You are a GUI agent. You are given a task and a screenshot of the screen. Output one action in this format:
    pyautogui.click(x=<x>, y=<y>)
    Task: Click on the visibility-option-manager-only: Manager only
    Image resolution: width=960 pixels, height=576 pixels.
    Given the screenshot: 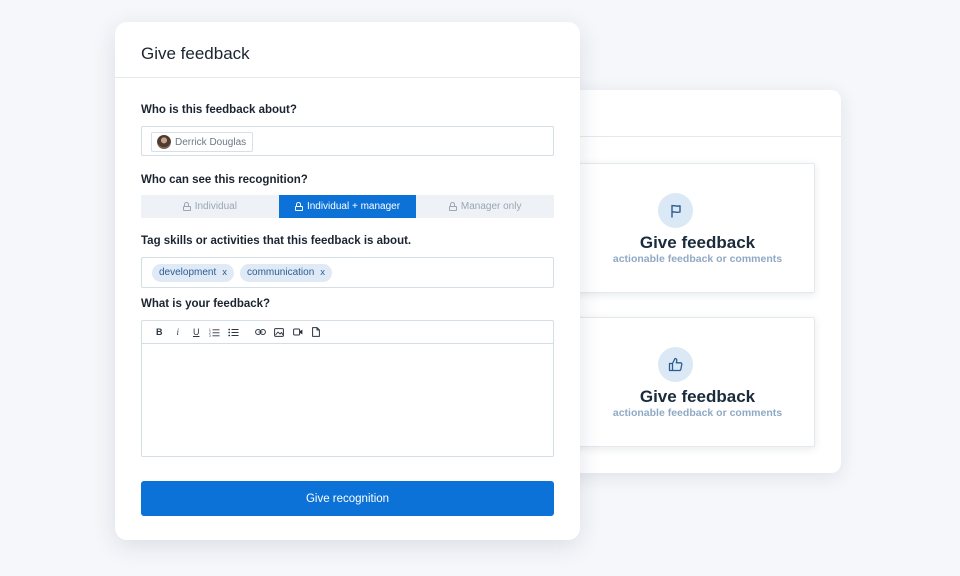 What is the action you would take?
    pyautogui.click(x=485, y=206)
    